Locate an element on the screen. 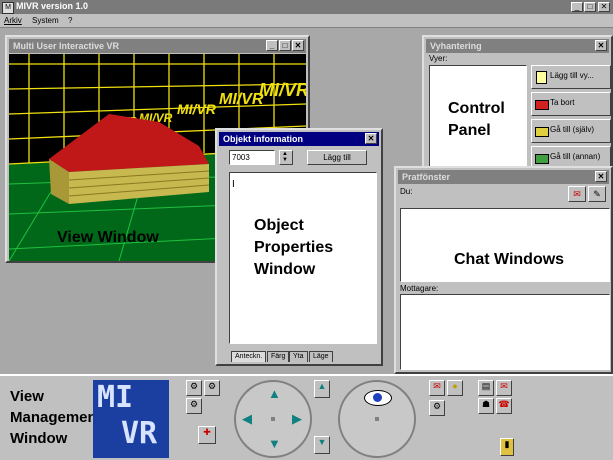  recipients-list is located at coordinates (505, 332).